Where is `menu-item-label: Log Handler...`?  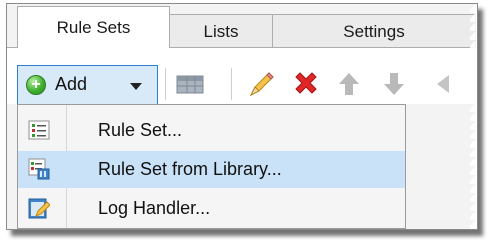 menu-item-label: Log Handler... is located at coordinates (154, 208).